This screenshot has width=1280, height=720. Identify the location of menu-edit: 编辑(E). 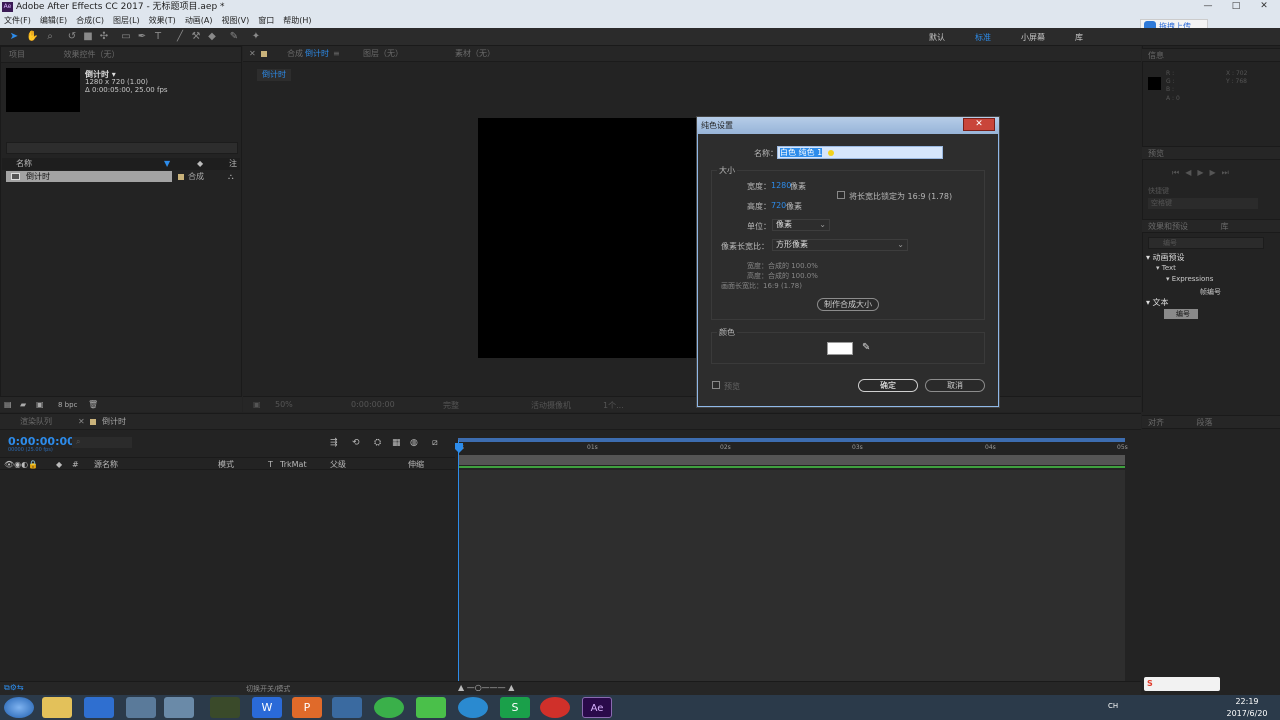
(53, 21).